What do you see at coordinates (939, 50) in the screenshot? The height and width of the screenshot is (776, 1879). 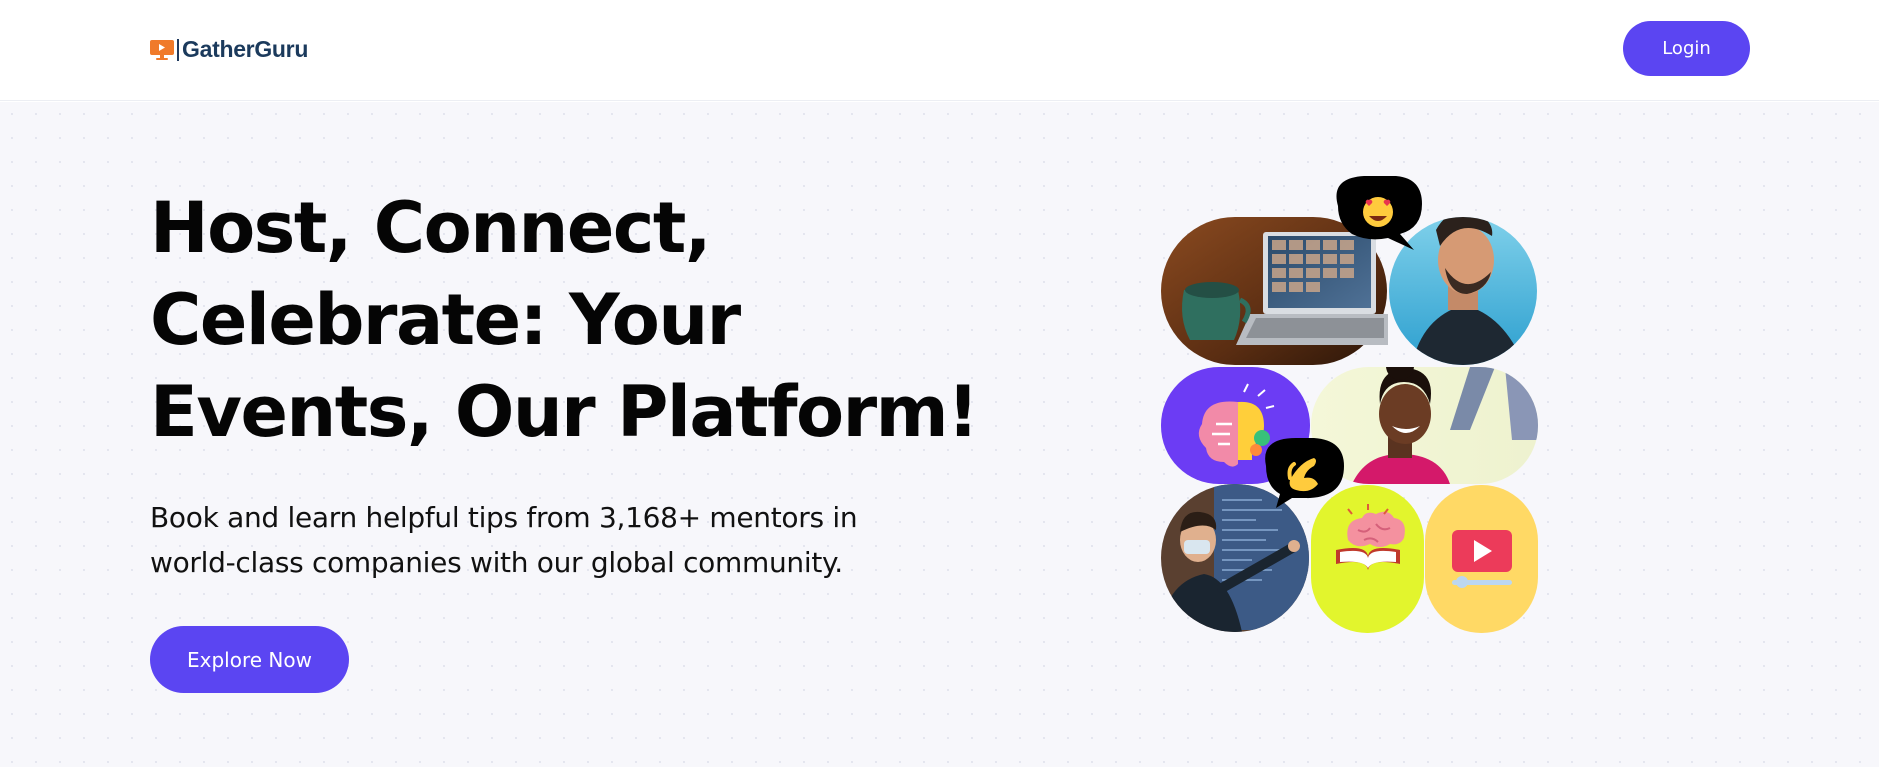 I see `top-navbar: GatherGuru Login` at bounding box center [939, 50].